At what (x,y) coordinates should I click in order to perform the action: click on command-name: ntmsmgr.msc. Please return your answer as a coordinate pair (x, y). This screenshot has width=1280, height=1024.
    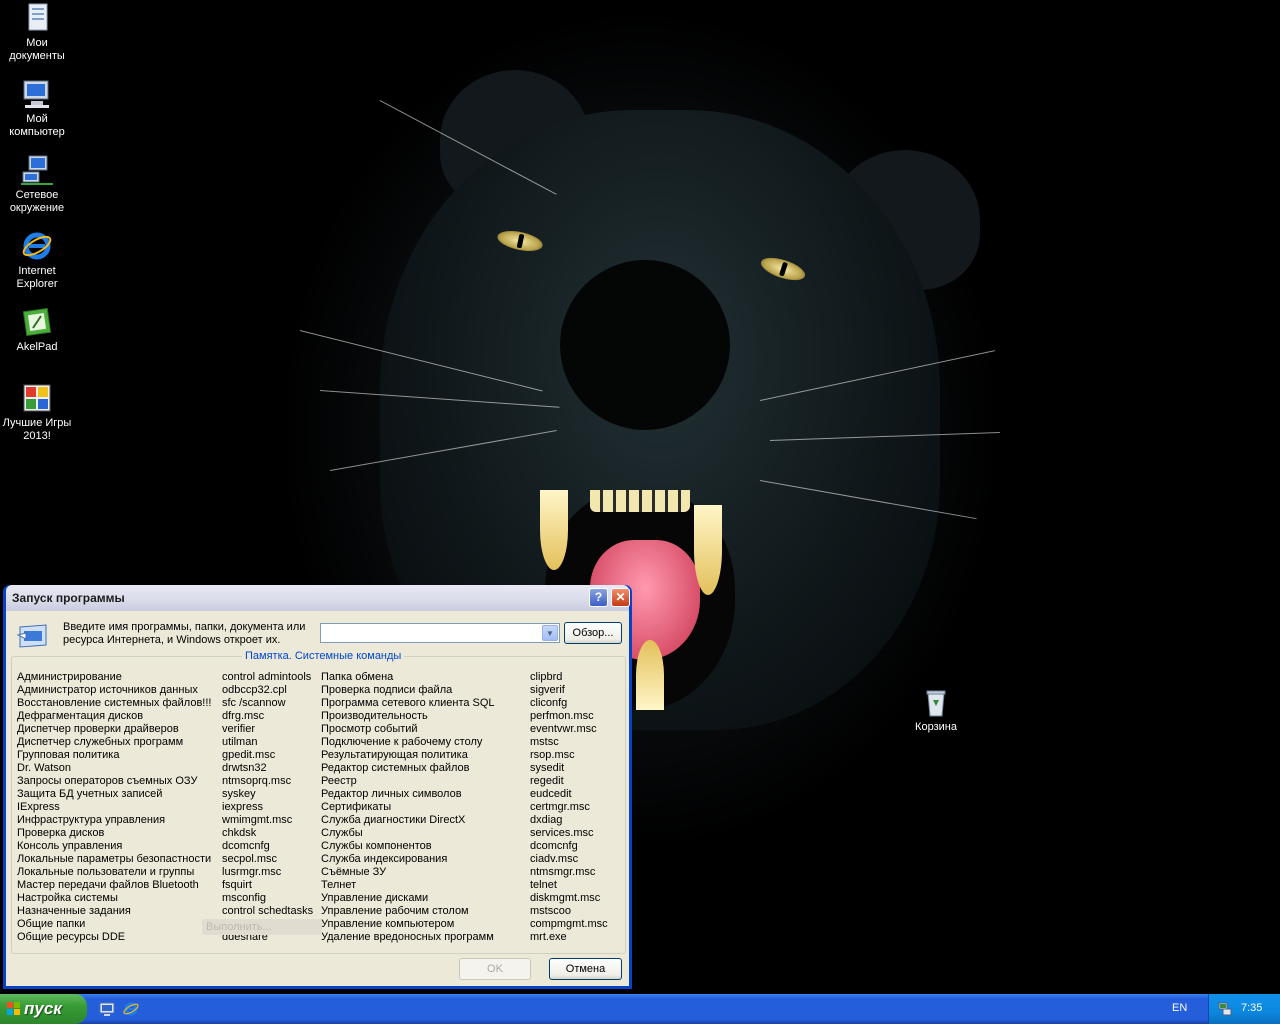
    Looking at the image, I should click on (563, 872).